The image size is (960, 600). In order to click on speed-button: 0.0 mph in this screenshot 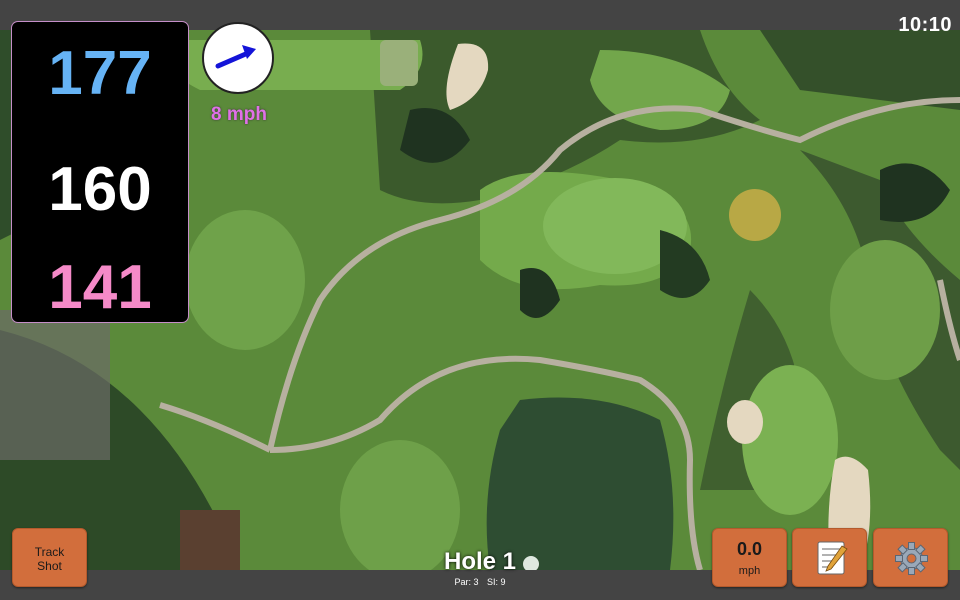, I will do `click(749, 557)`.